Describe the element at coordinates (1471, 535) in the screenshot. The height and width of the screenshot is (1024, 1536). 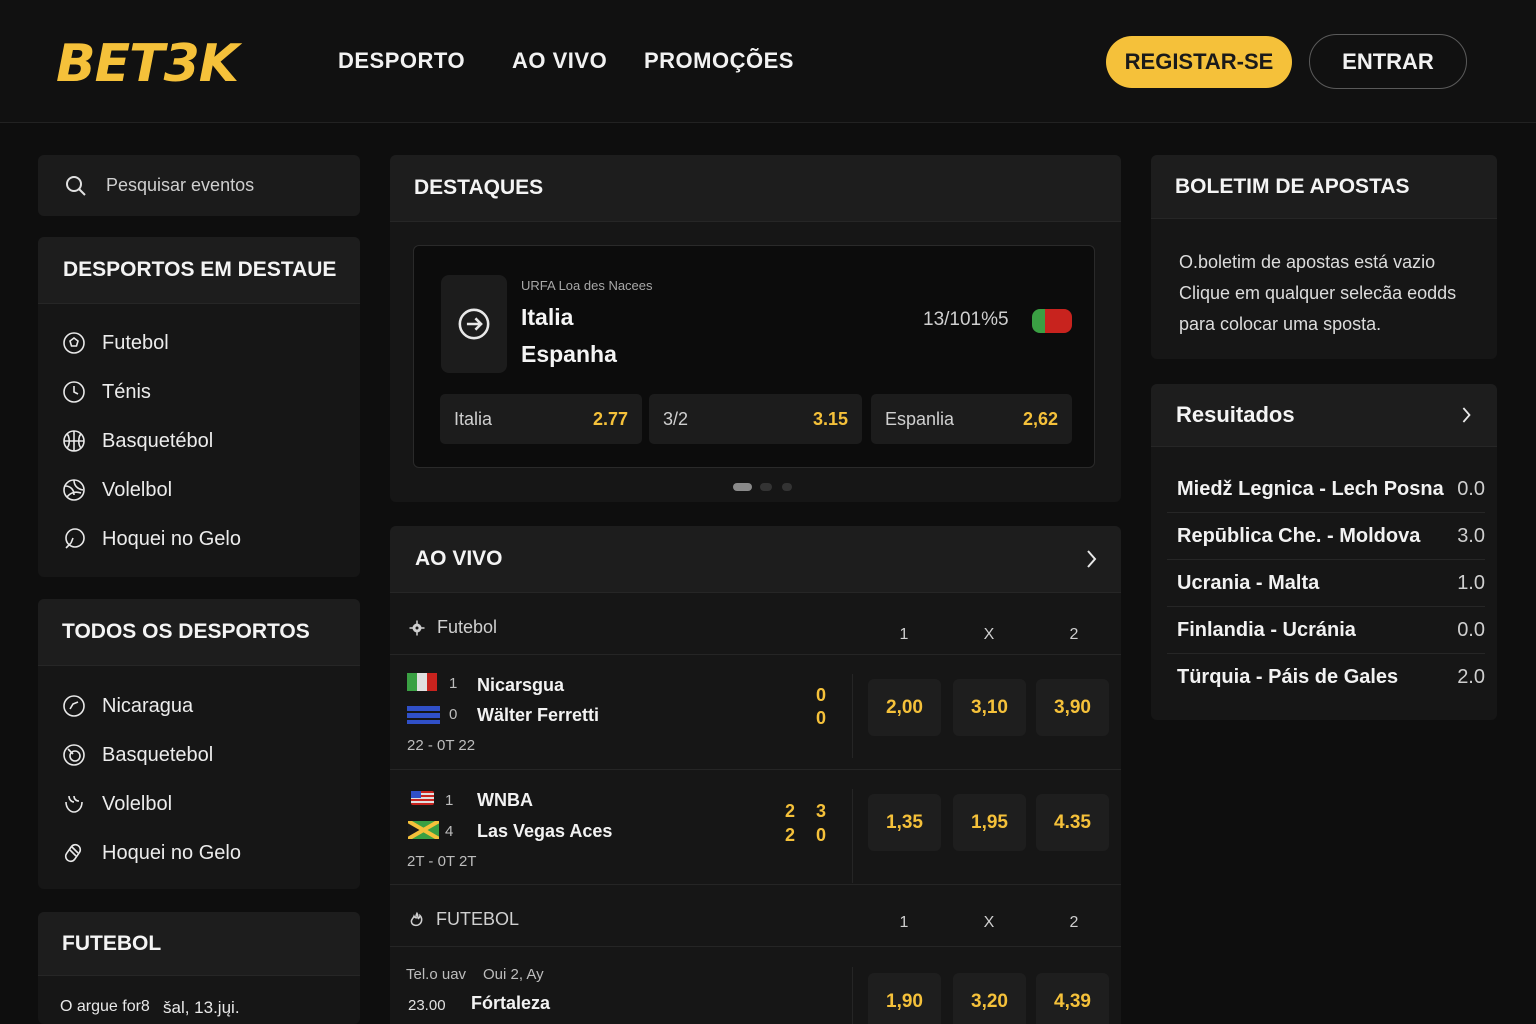
I see `result-score: 3.0` at that location.